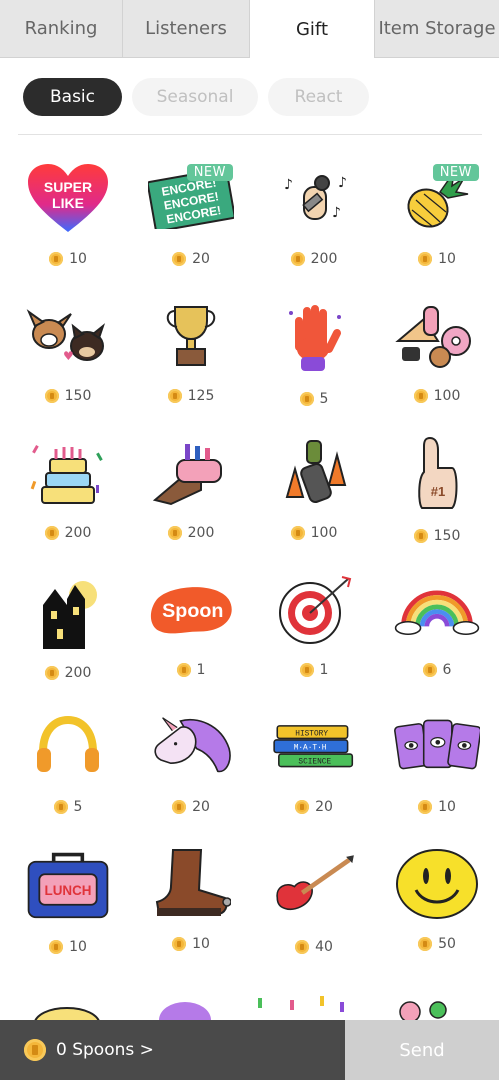 Image resolution: width=499 pixels, height=1080 pixels. What do you see at coordinates (437, 893) in the screenshot?
I see `gift-item: 50` at bounding box center [437, 893].